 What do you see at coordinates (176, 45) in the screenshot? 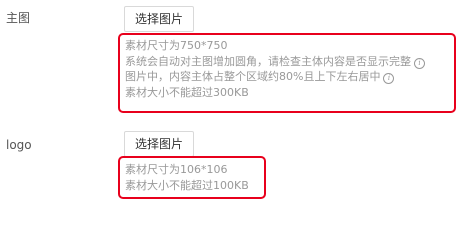
I see `hint-size: 素材尺寸为750*750` at bounding box center [176, 45].